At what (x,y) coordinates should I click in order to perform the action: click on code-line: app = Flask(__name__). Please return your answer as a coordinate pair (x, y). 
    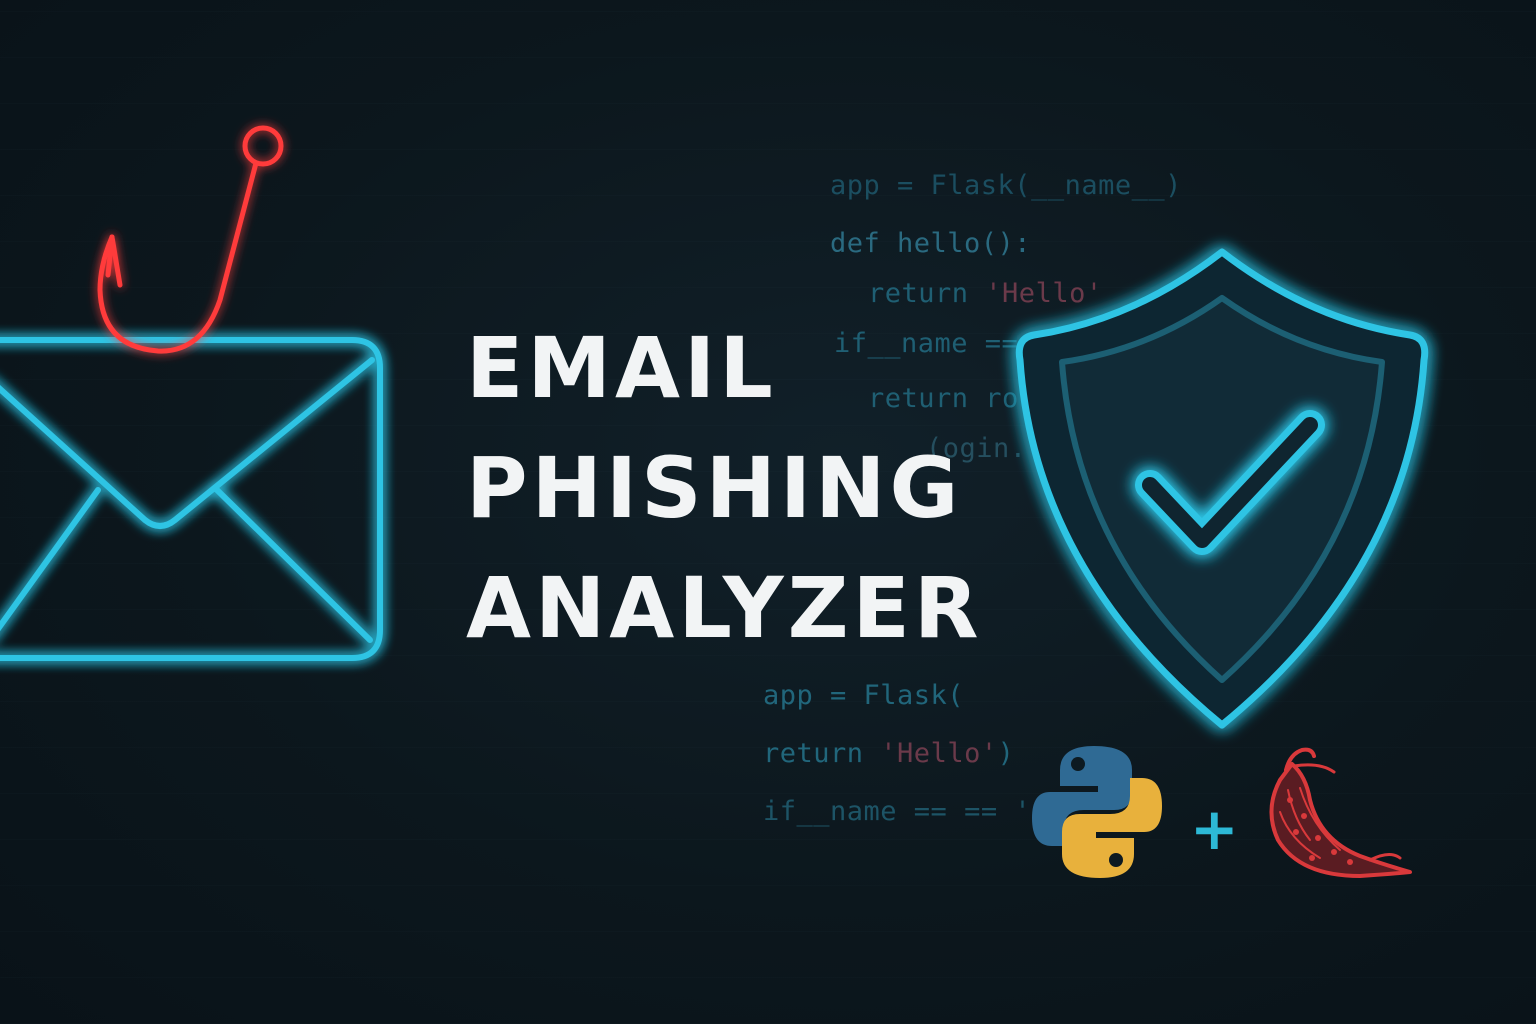
    Looking at the image, I should click on (1006, 185).